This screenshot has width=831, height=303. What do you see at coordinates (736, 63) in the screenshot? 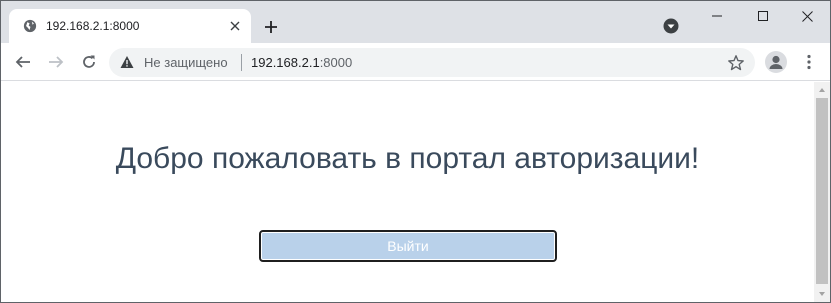
I see `star-icon` at bounding box center [736, 63].